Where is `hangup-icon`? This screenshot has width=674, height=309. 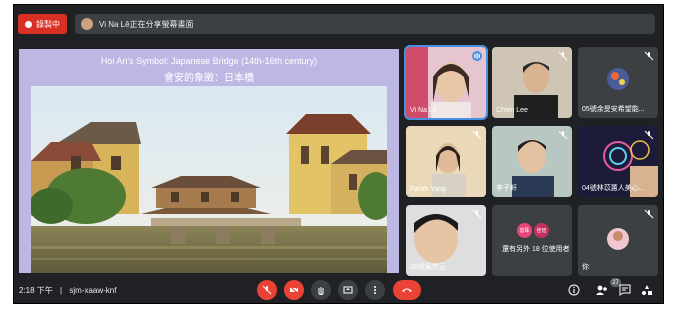 hangup-icon is located at coordinates (407, 290).